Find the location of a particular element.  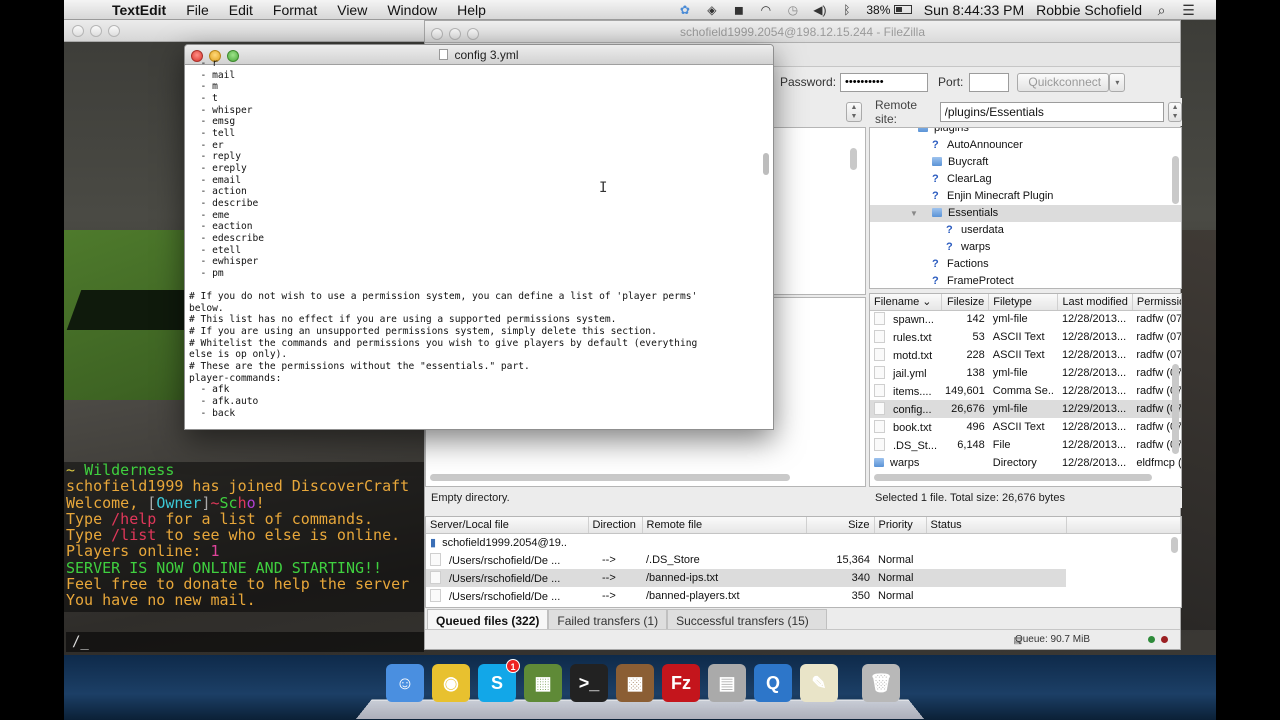

tree-item: ? AutoAnnouncer is located at coordinates (1025, 145).